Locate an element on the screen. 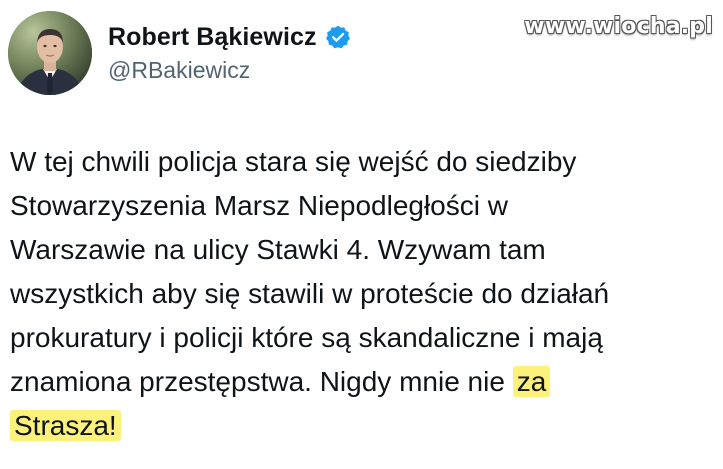  profile-photo-icon is located at coordinates (50, 53).